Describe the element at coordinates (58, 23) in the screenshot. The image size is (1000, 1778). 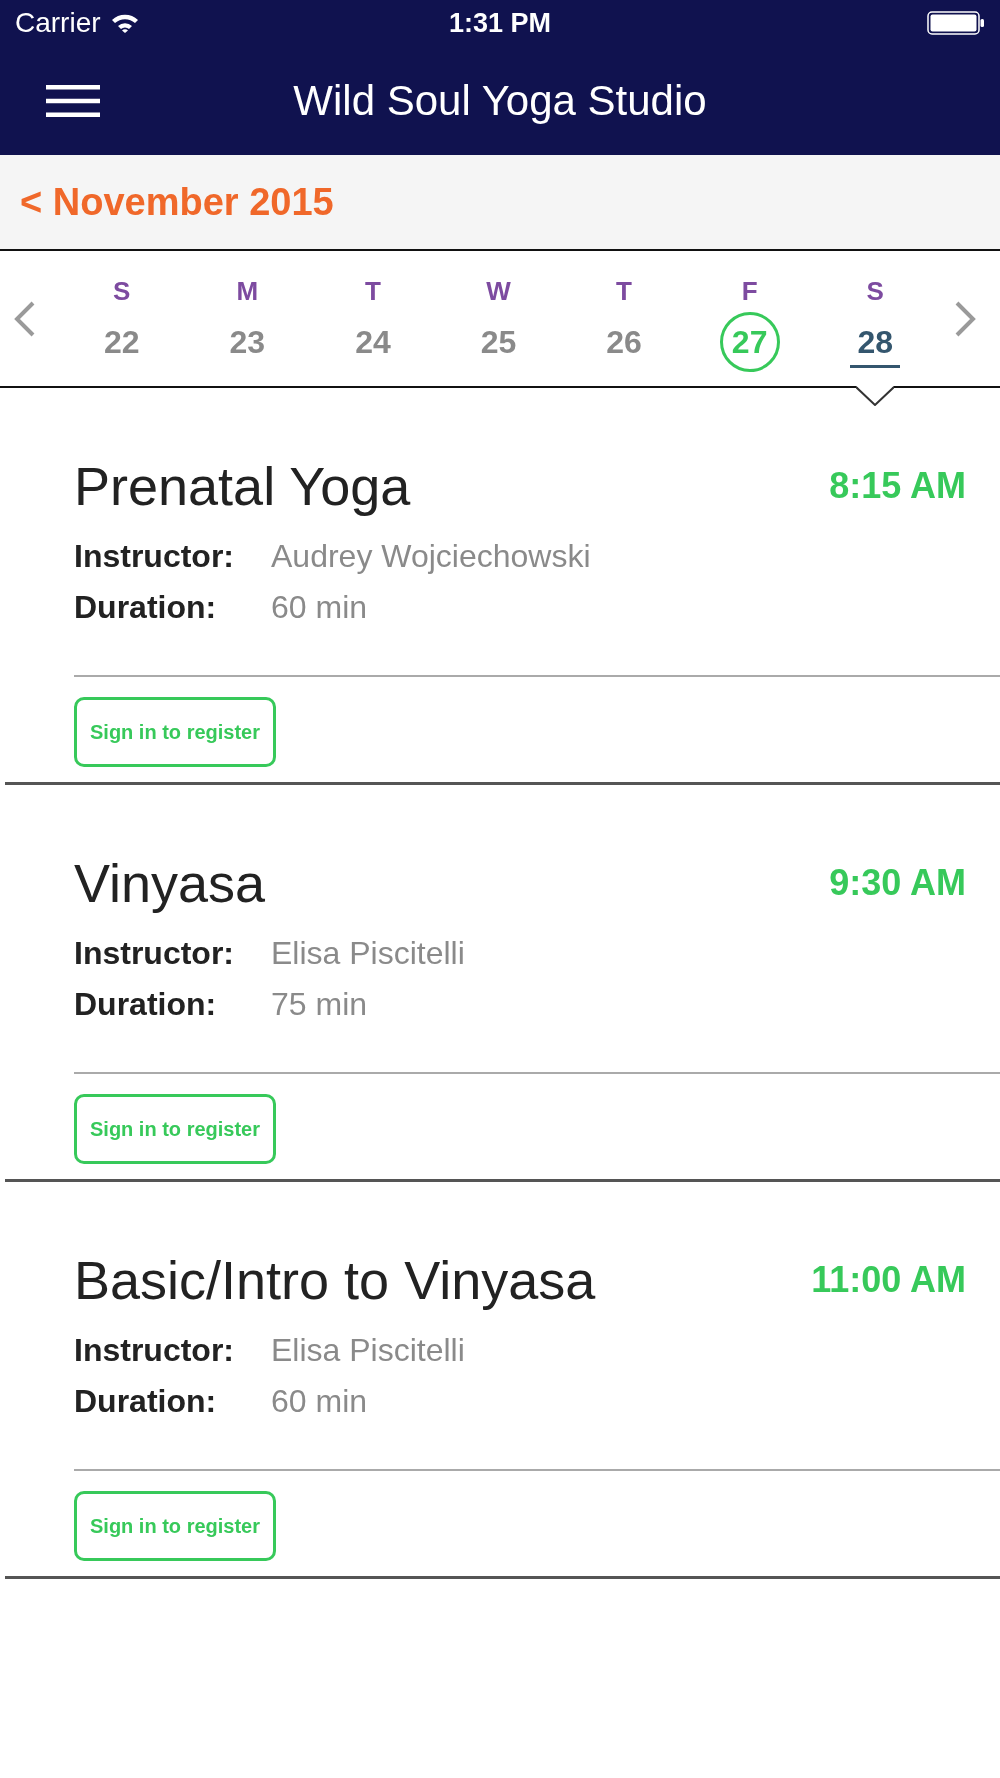
I see `carrier-label: Carrier` at that location.